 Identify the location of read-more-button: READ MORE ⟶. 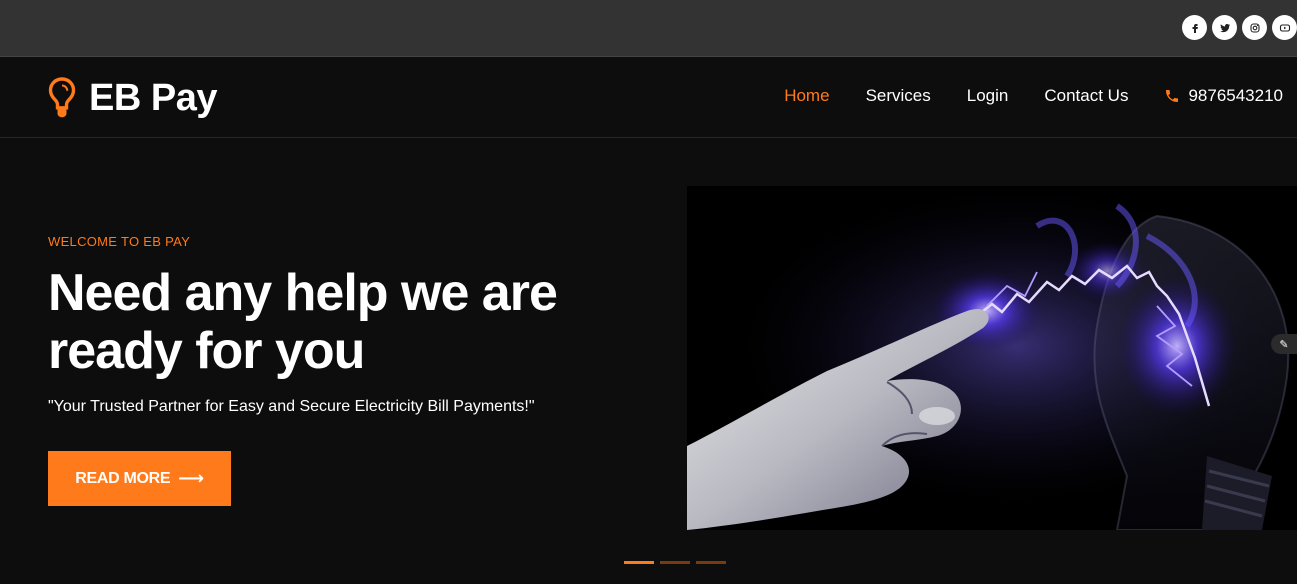
(139, 478).